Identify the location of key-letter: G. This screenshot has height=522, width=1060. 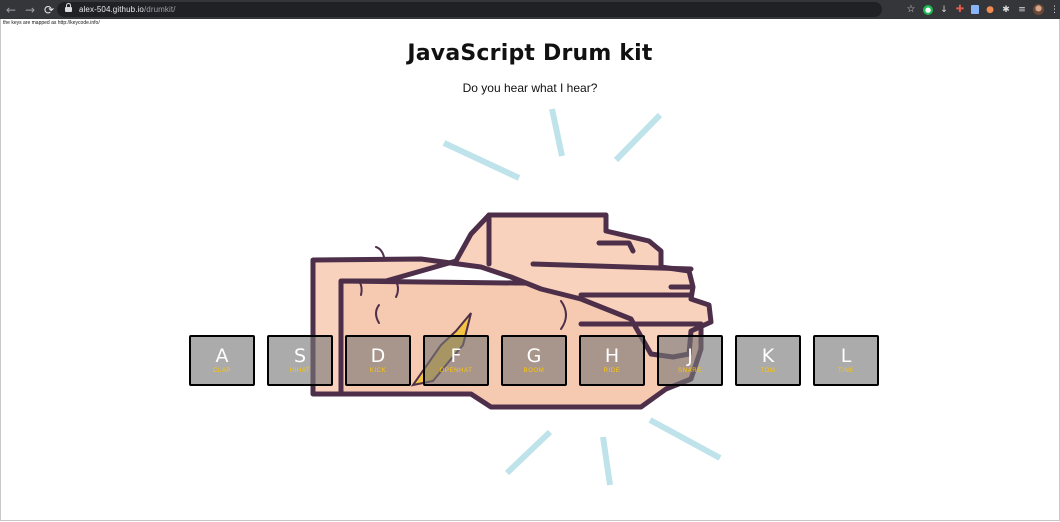
(534, 356).